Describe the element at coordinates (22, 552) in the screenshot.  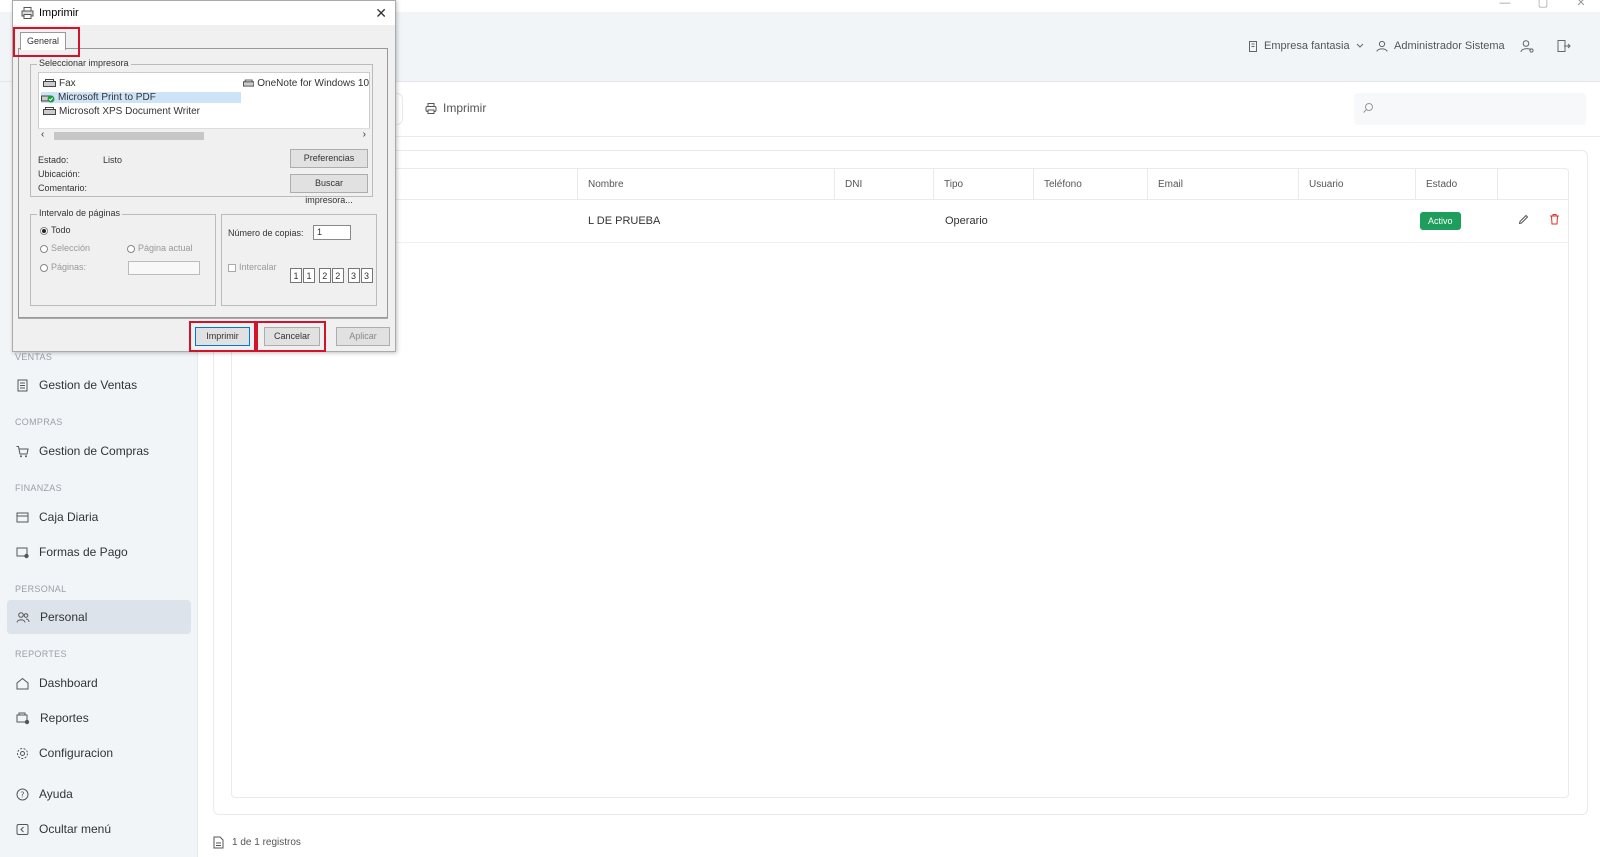
I see `payment-methods-icon` at that location.